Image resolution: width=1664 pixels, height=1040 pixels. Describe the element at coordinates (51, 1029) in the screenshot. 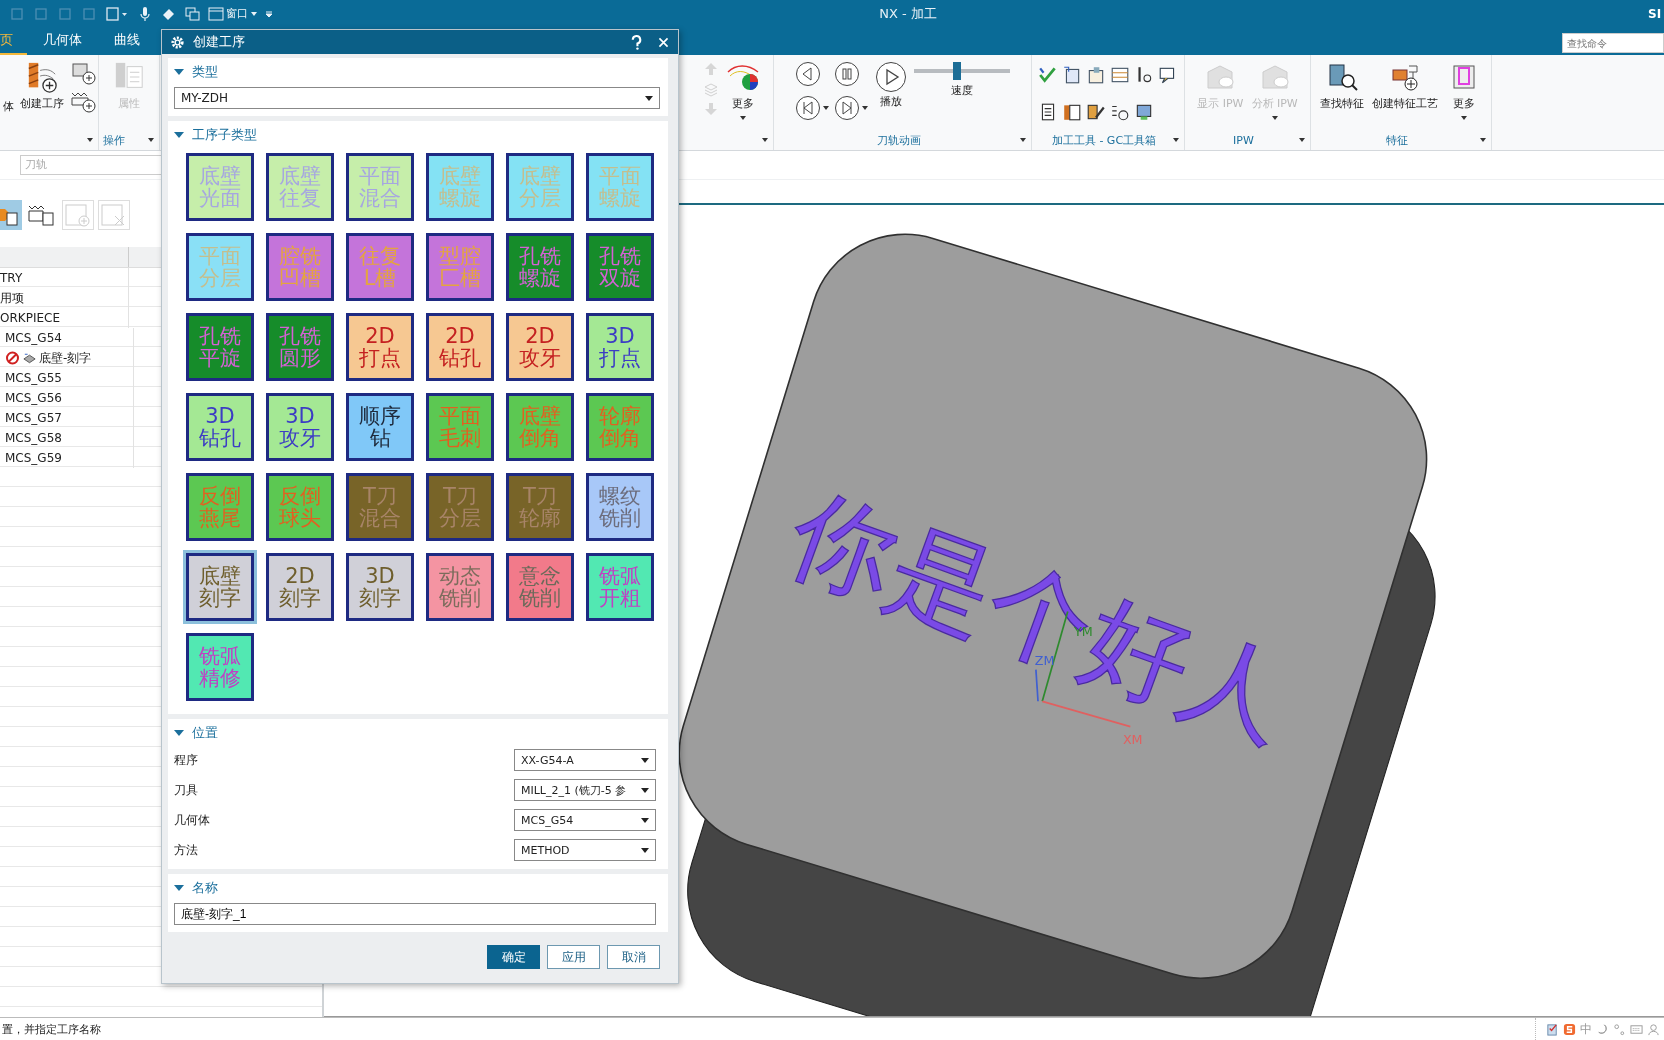

I see `status-message: 置，并指定工序名称` at that location.